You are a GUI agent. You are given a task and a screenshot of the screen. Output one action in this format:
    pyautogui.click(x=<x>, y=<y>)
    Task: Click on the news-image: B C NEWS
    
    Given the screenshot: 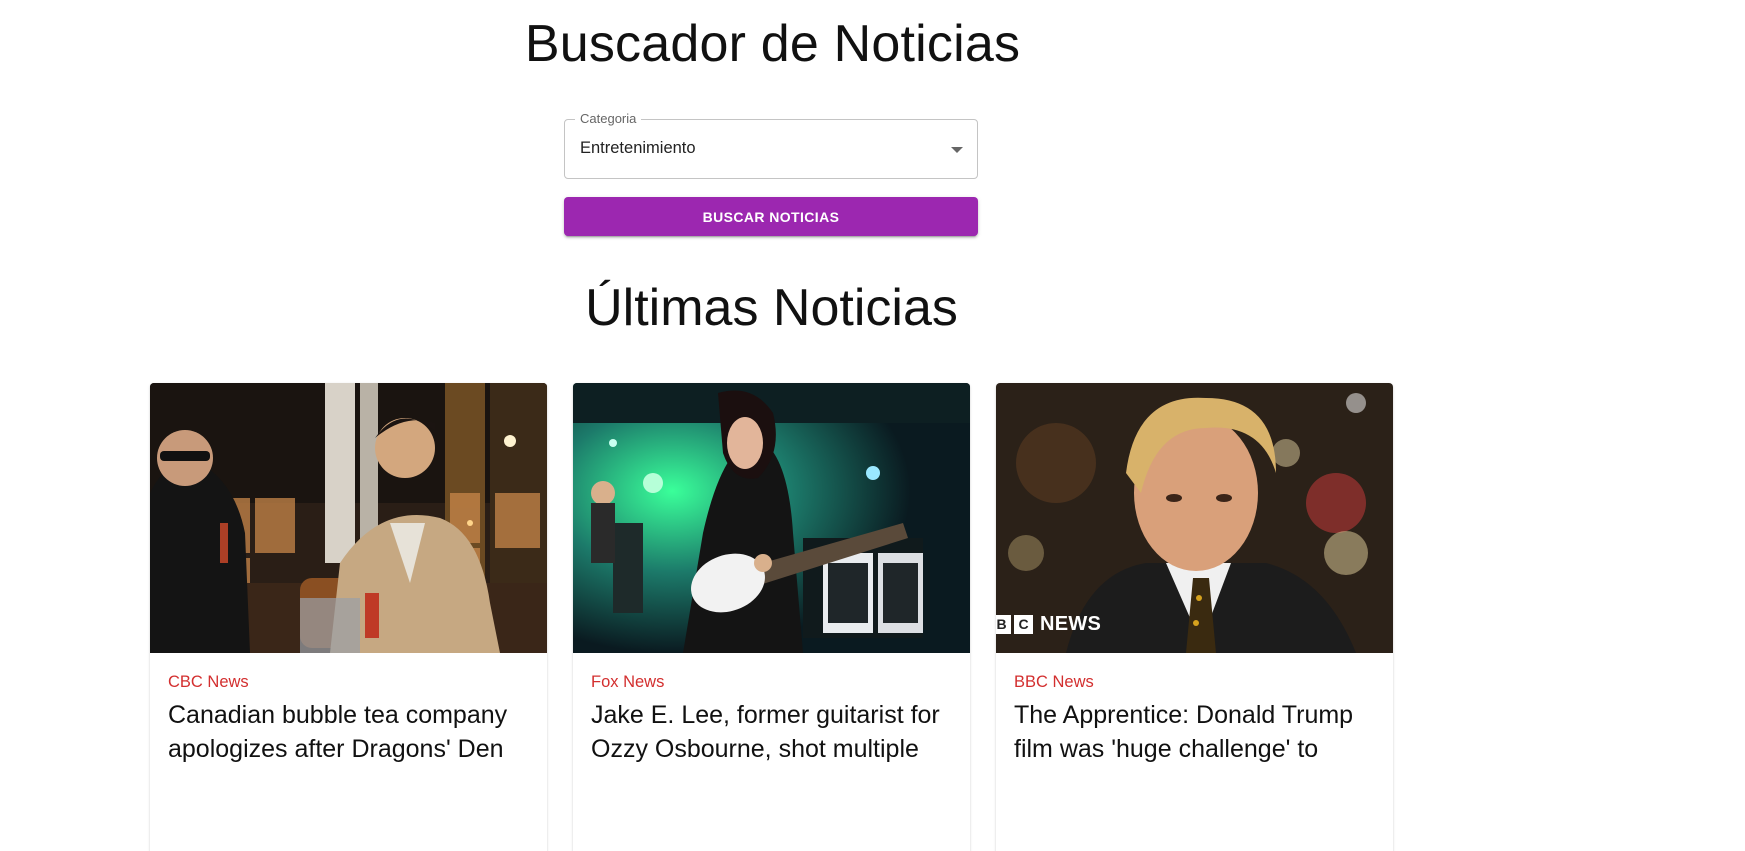 What is the action you would take?
    pyautogui.click(x=1194, y=518)
    